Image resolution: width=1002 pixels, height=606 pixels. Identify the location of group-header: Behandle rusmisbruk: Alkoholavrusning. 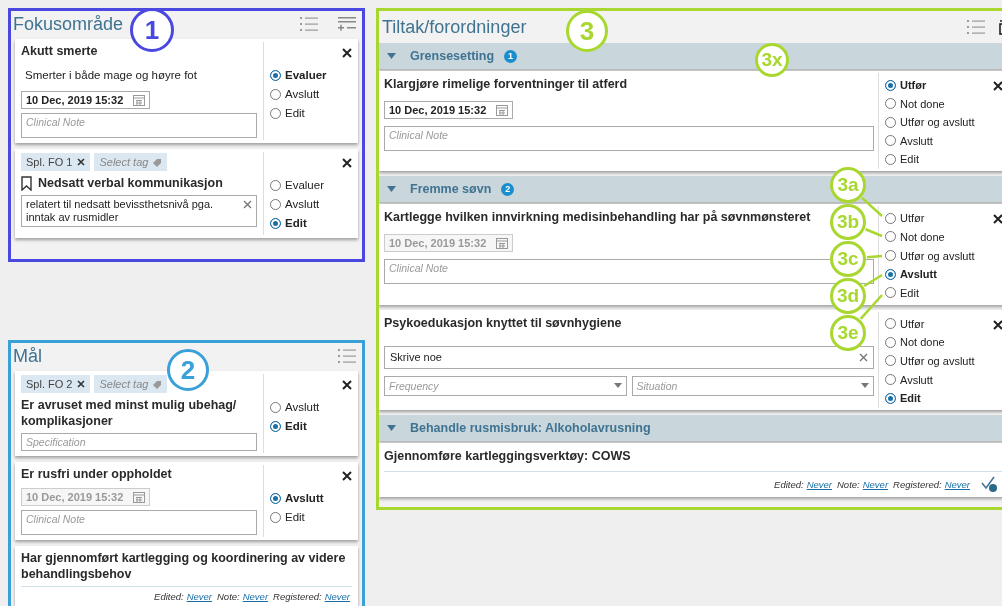
(690, 428).